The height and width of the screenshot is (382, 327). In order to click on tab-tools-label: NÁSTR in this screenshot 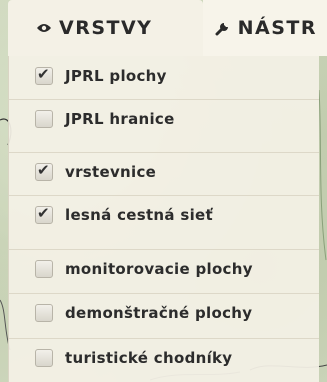, I will do `click(277, 28)`.